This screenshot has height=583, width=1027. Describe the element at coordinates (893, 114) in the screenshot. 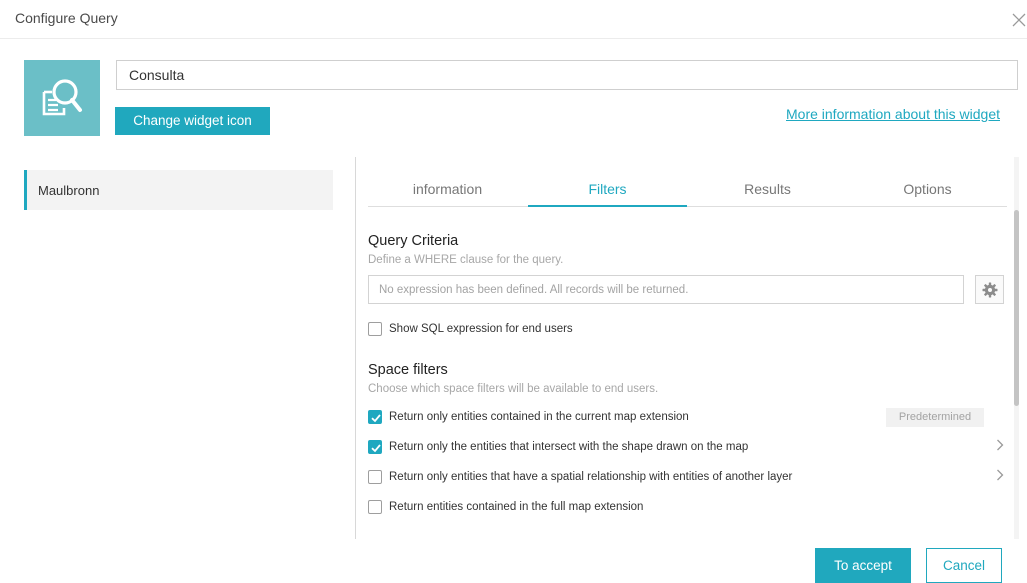

I see `more-info-link: More information about this widget` at that location.